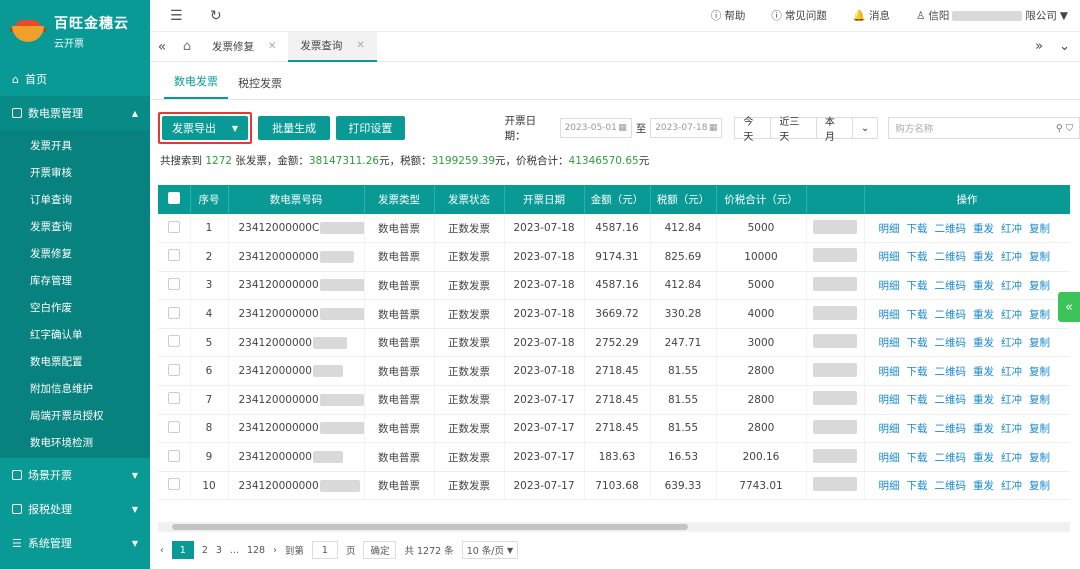 Image resolution: width=1080 pixels, height=569 pixels. Describe the element at coordinates (220, 16) in the screenshot. I see `refresh-icon: ↻` at that location.